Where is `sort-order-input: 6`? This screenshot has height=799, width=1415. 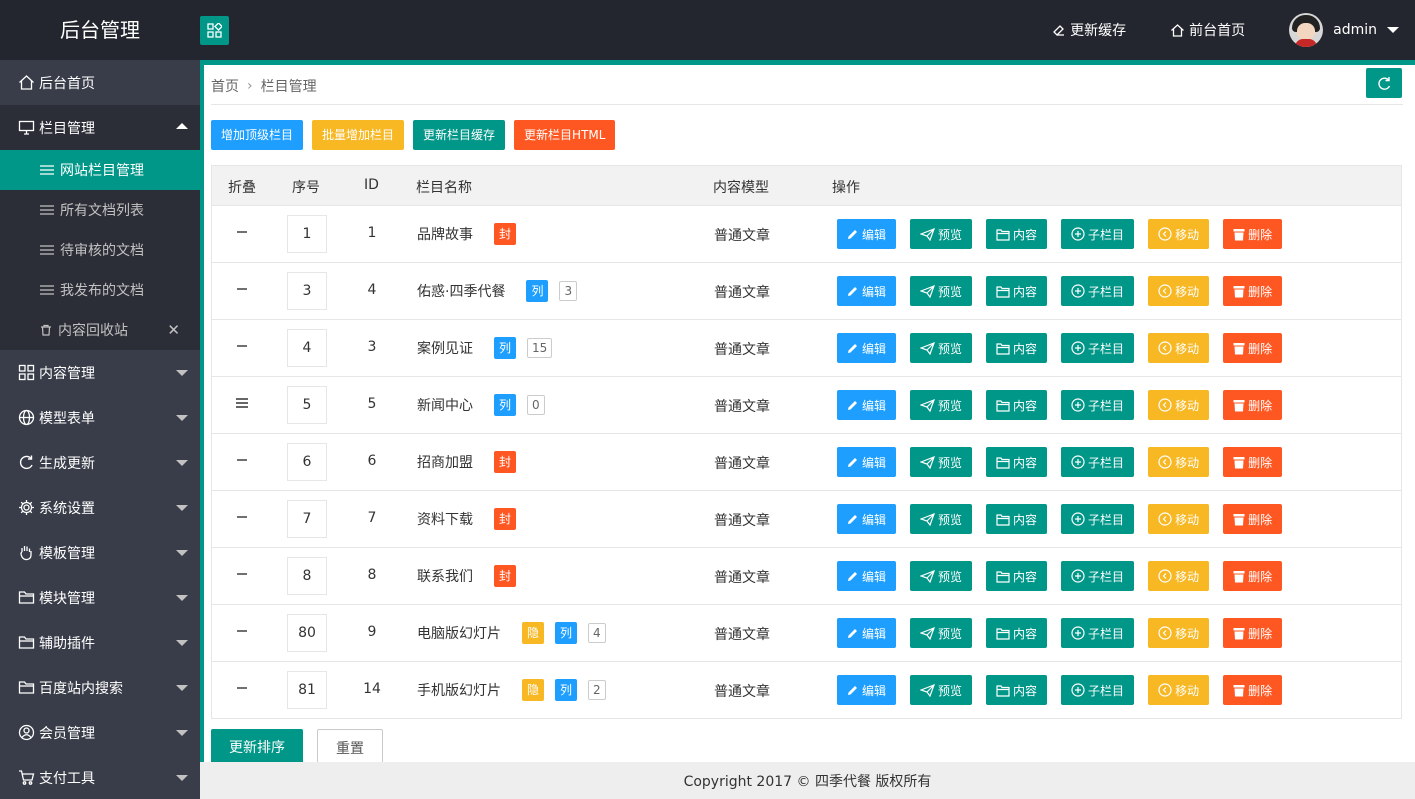 sort-order-input: 6 is located at coordinates (307, 462).